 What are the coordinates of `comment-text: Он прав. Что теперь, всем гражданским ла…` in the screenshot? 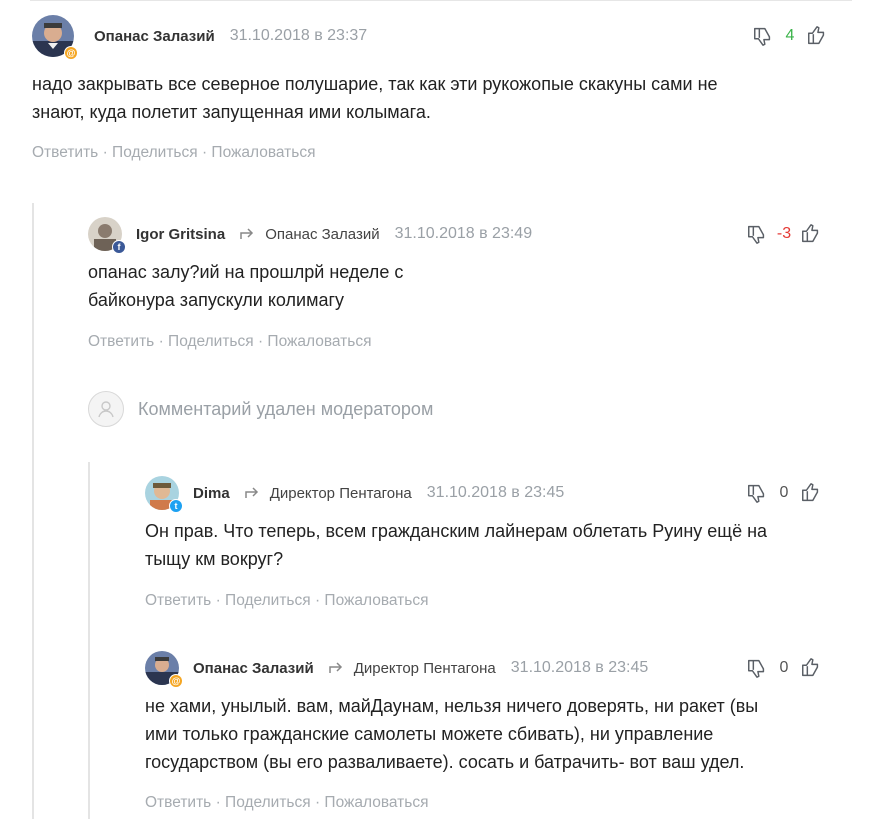 It's located at (492, 545).